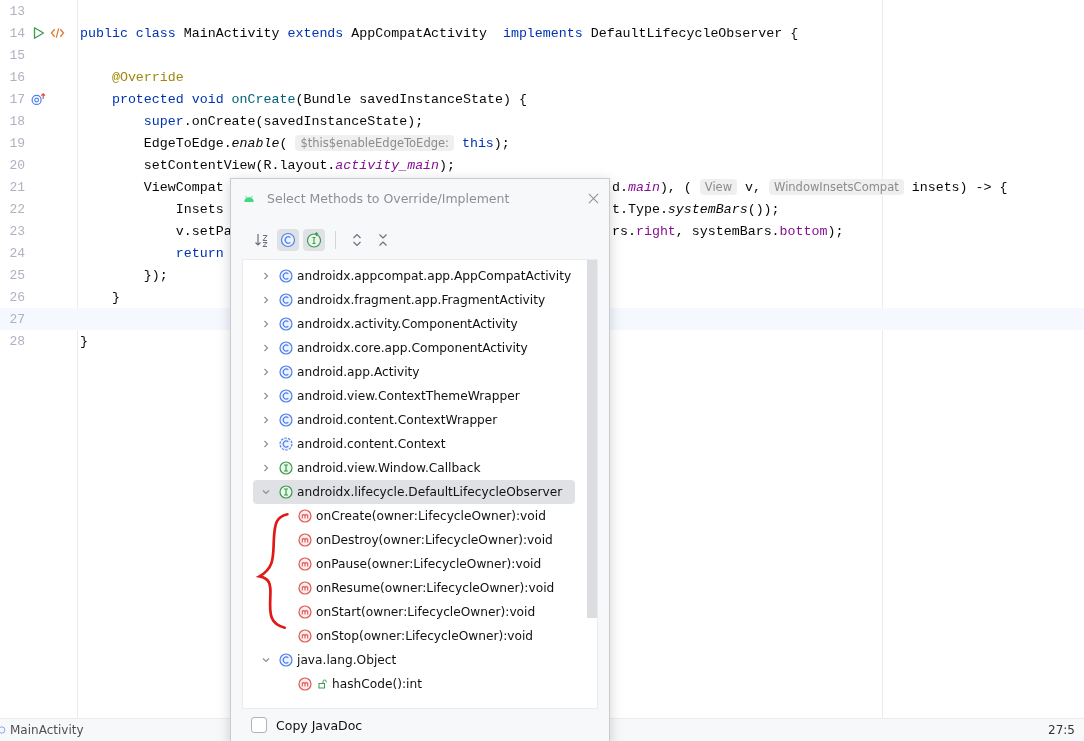 This screenshot has height=741, width=1084. Describe the element at coordinates (16, 187) in the screenshot. I see `line-number: 21` at that location.